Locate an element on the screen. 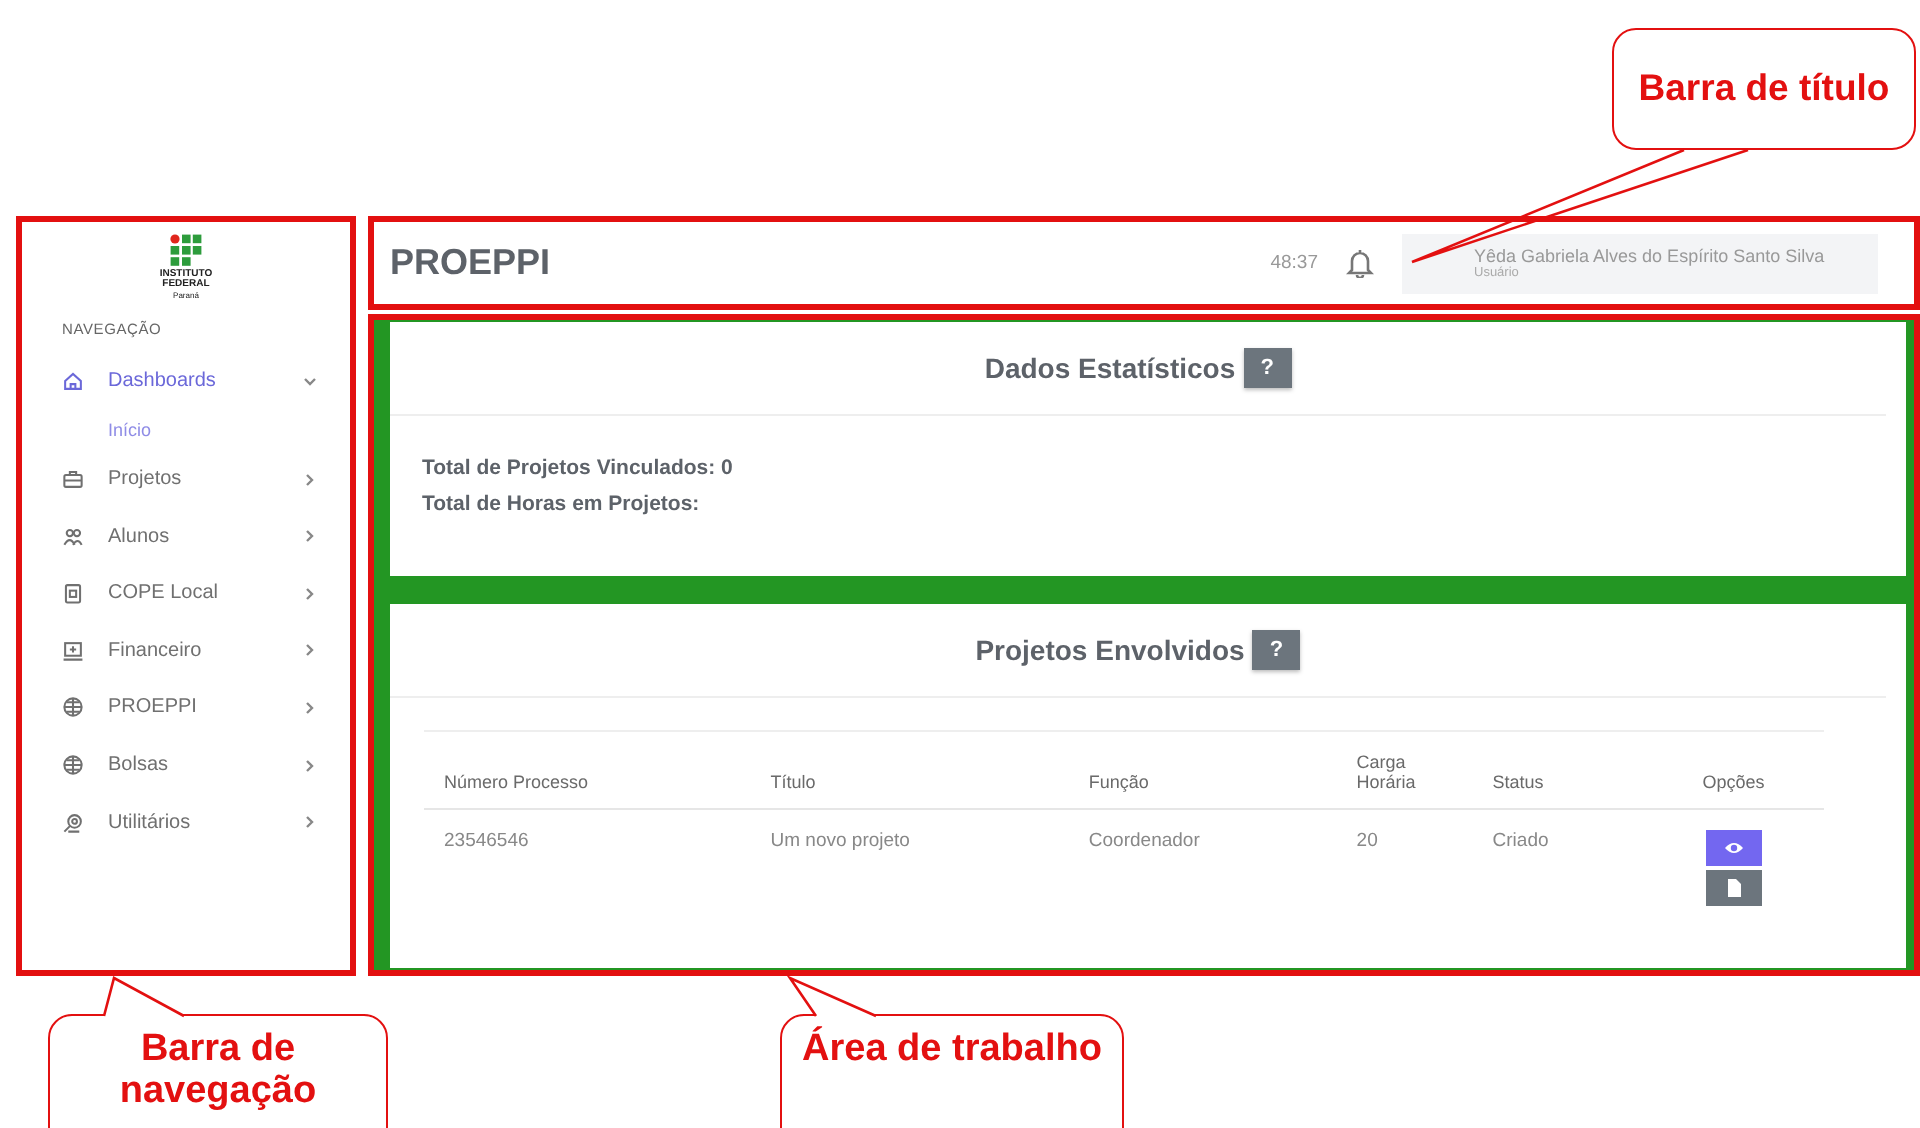  card-title: Dados Estatísticos is located at coordinates (1110, 368).